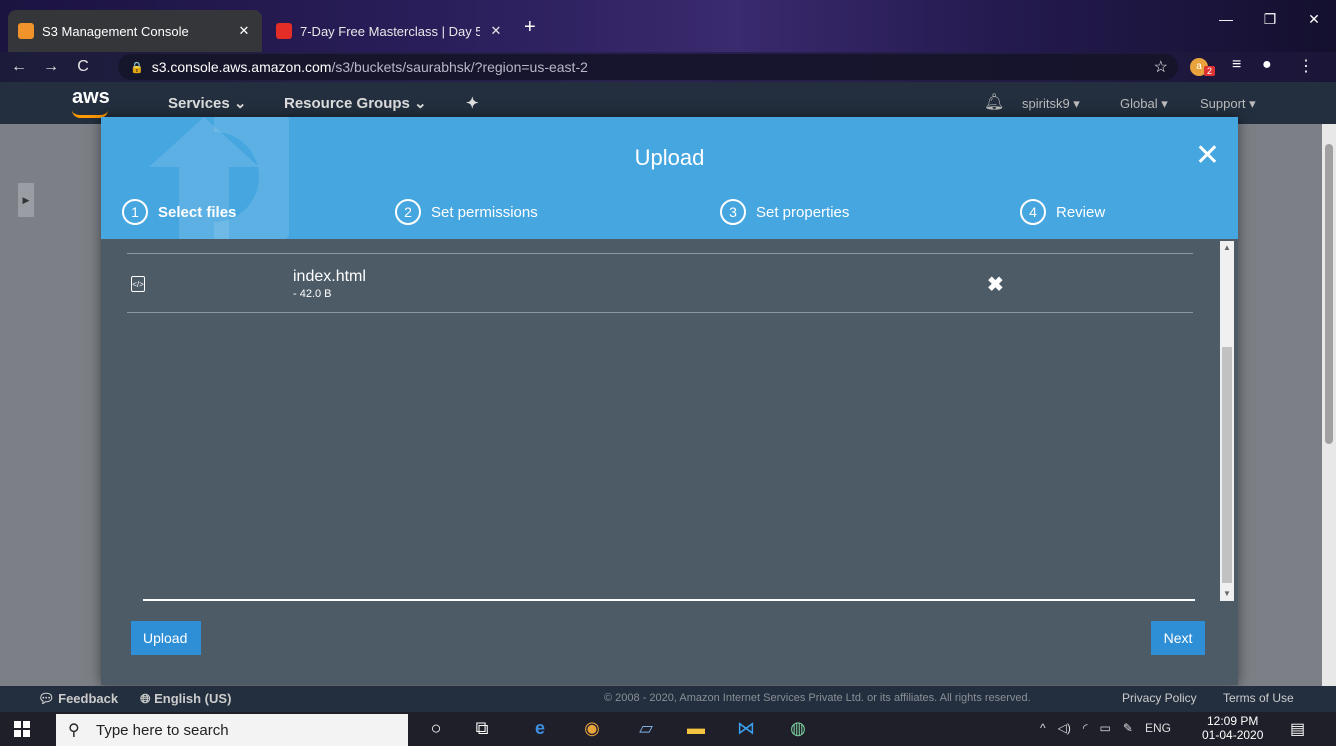 The height and width of the screenshot is (746, 1336). I want to click on menu-kebab-icon: ⋮, so click(1306, 66).